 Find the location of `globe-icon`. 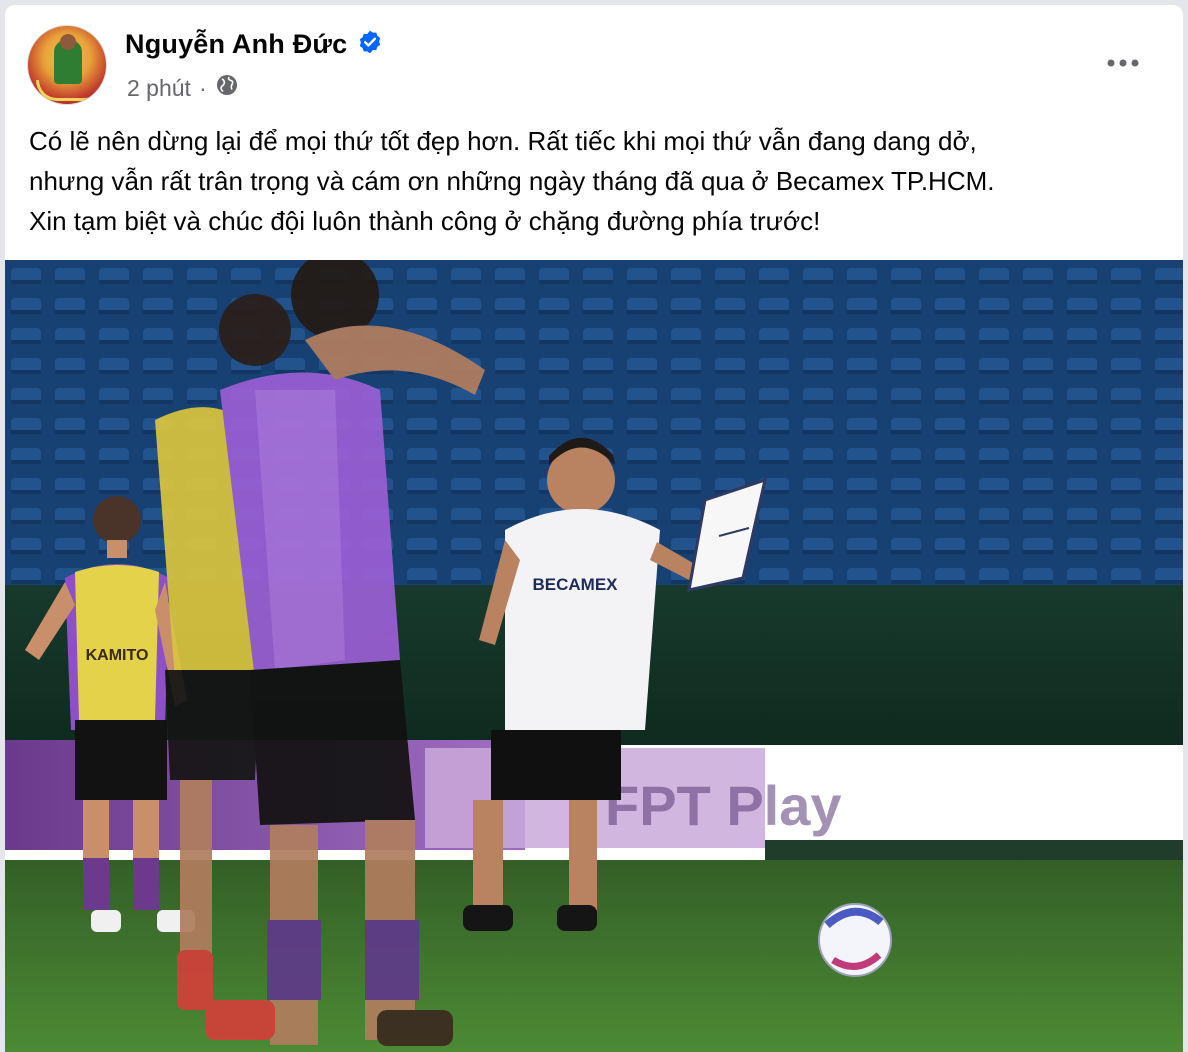

globe-icon is located at coordinates (227, 88).